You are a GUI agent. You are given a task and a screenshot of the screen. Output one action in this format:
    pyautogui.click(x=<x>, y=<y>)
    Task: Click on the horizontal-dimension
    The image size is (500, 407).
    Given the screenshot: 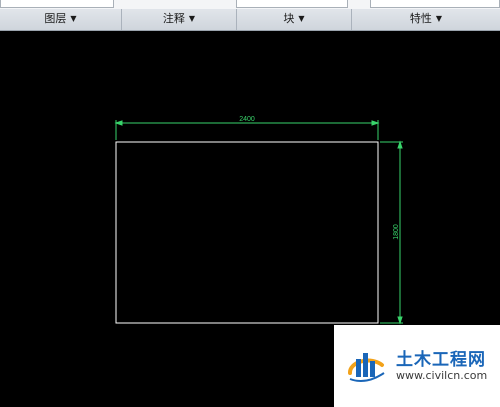 What is the action you would take?
    pyautogui.click(x=247, y=130)
    